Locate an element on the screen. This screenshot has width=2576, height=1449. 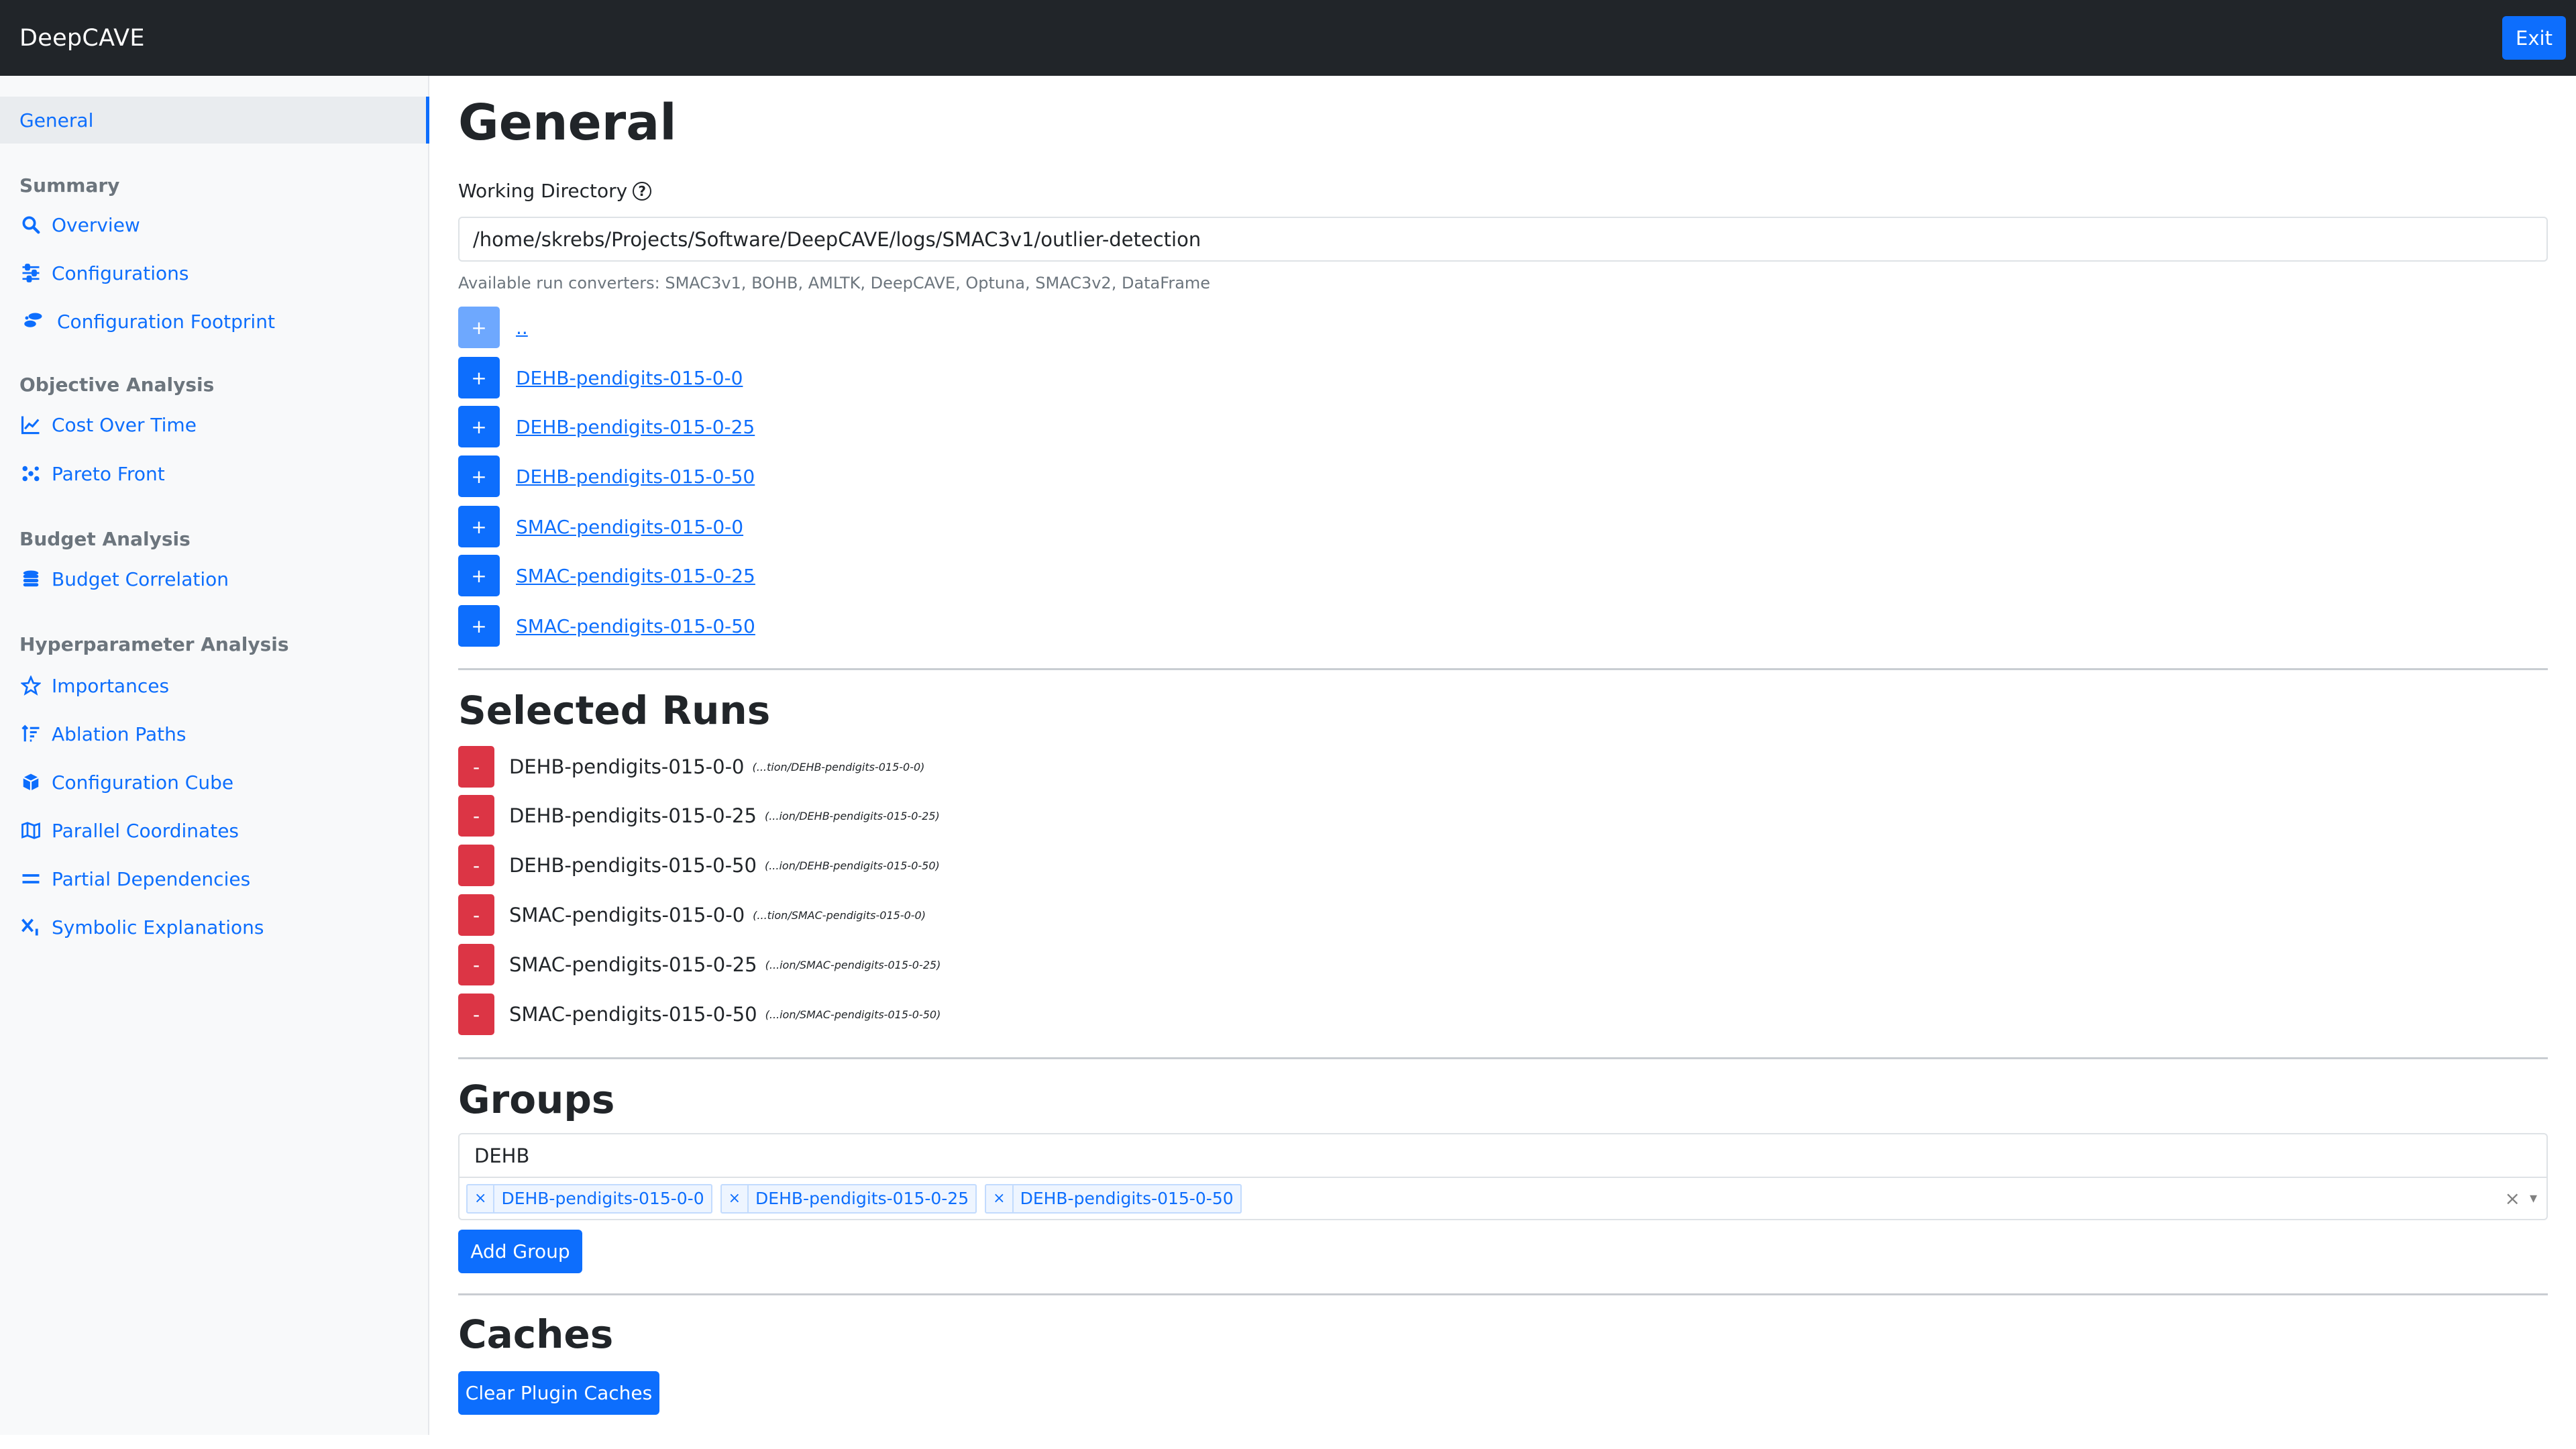
group-chip: × DEHB-pendigits-015-0-0 is located at coordinates (589, 1198).